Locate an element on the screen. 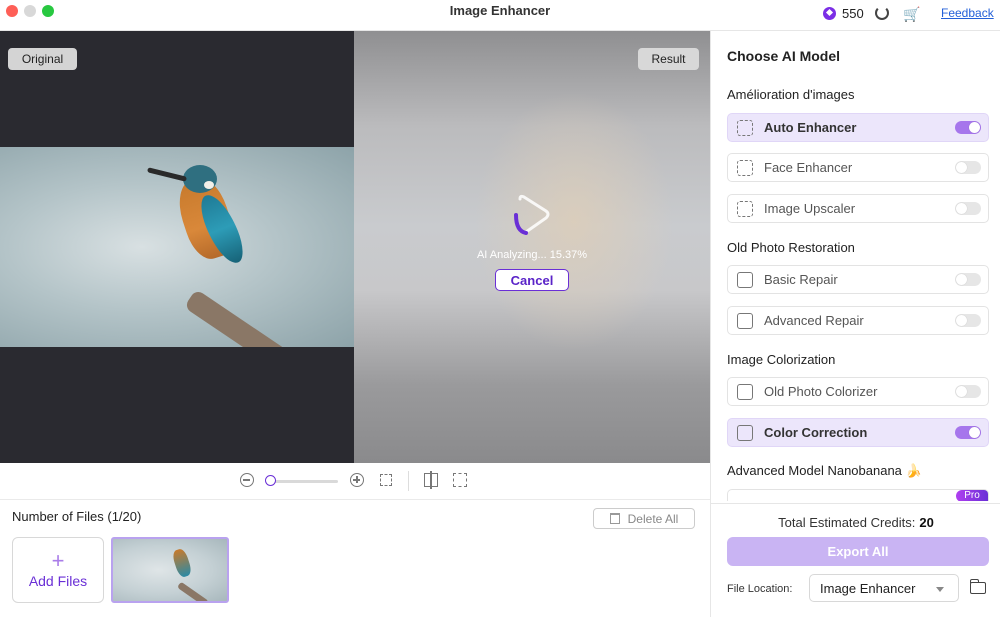 This screenshot has height=617, width=1000. zoom-toolbar is located at coordinates (355, 481).